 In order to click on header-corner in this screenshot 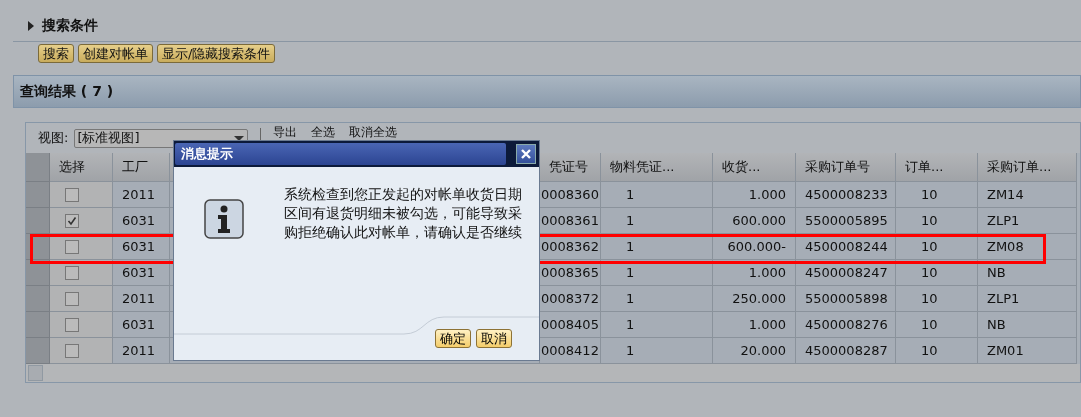, I will do `click(38, 167)`.